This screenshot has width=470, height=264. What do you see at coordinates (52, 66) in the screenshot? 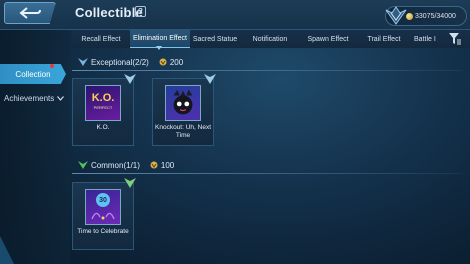
I see `notification-dot` at bounding box center [52, 66].